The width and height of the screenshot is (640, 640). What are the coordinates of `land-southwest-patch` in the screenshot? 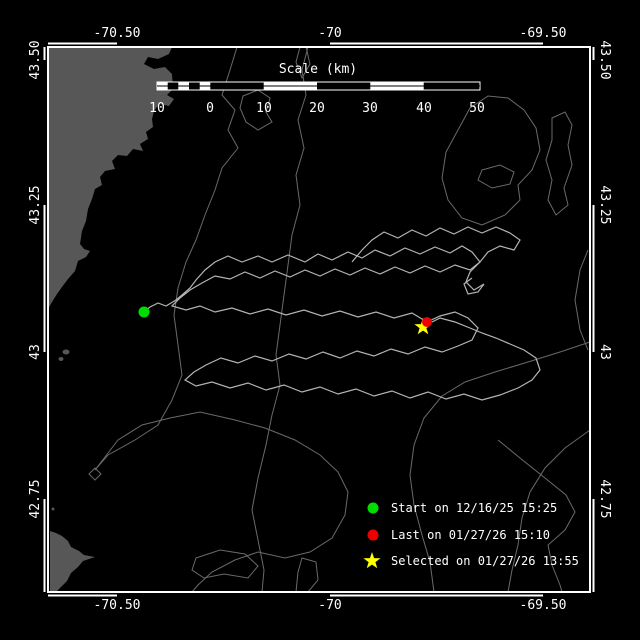 It's located at (72, 561).